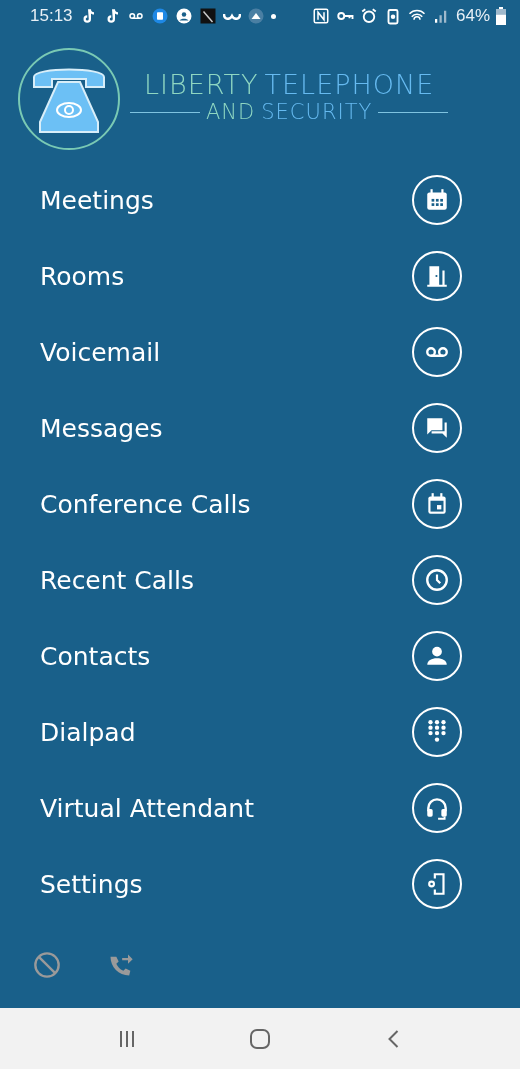 This screenshot has width=520, height=1069. I want to click on dot-icon, so click(273, 16).